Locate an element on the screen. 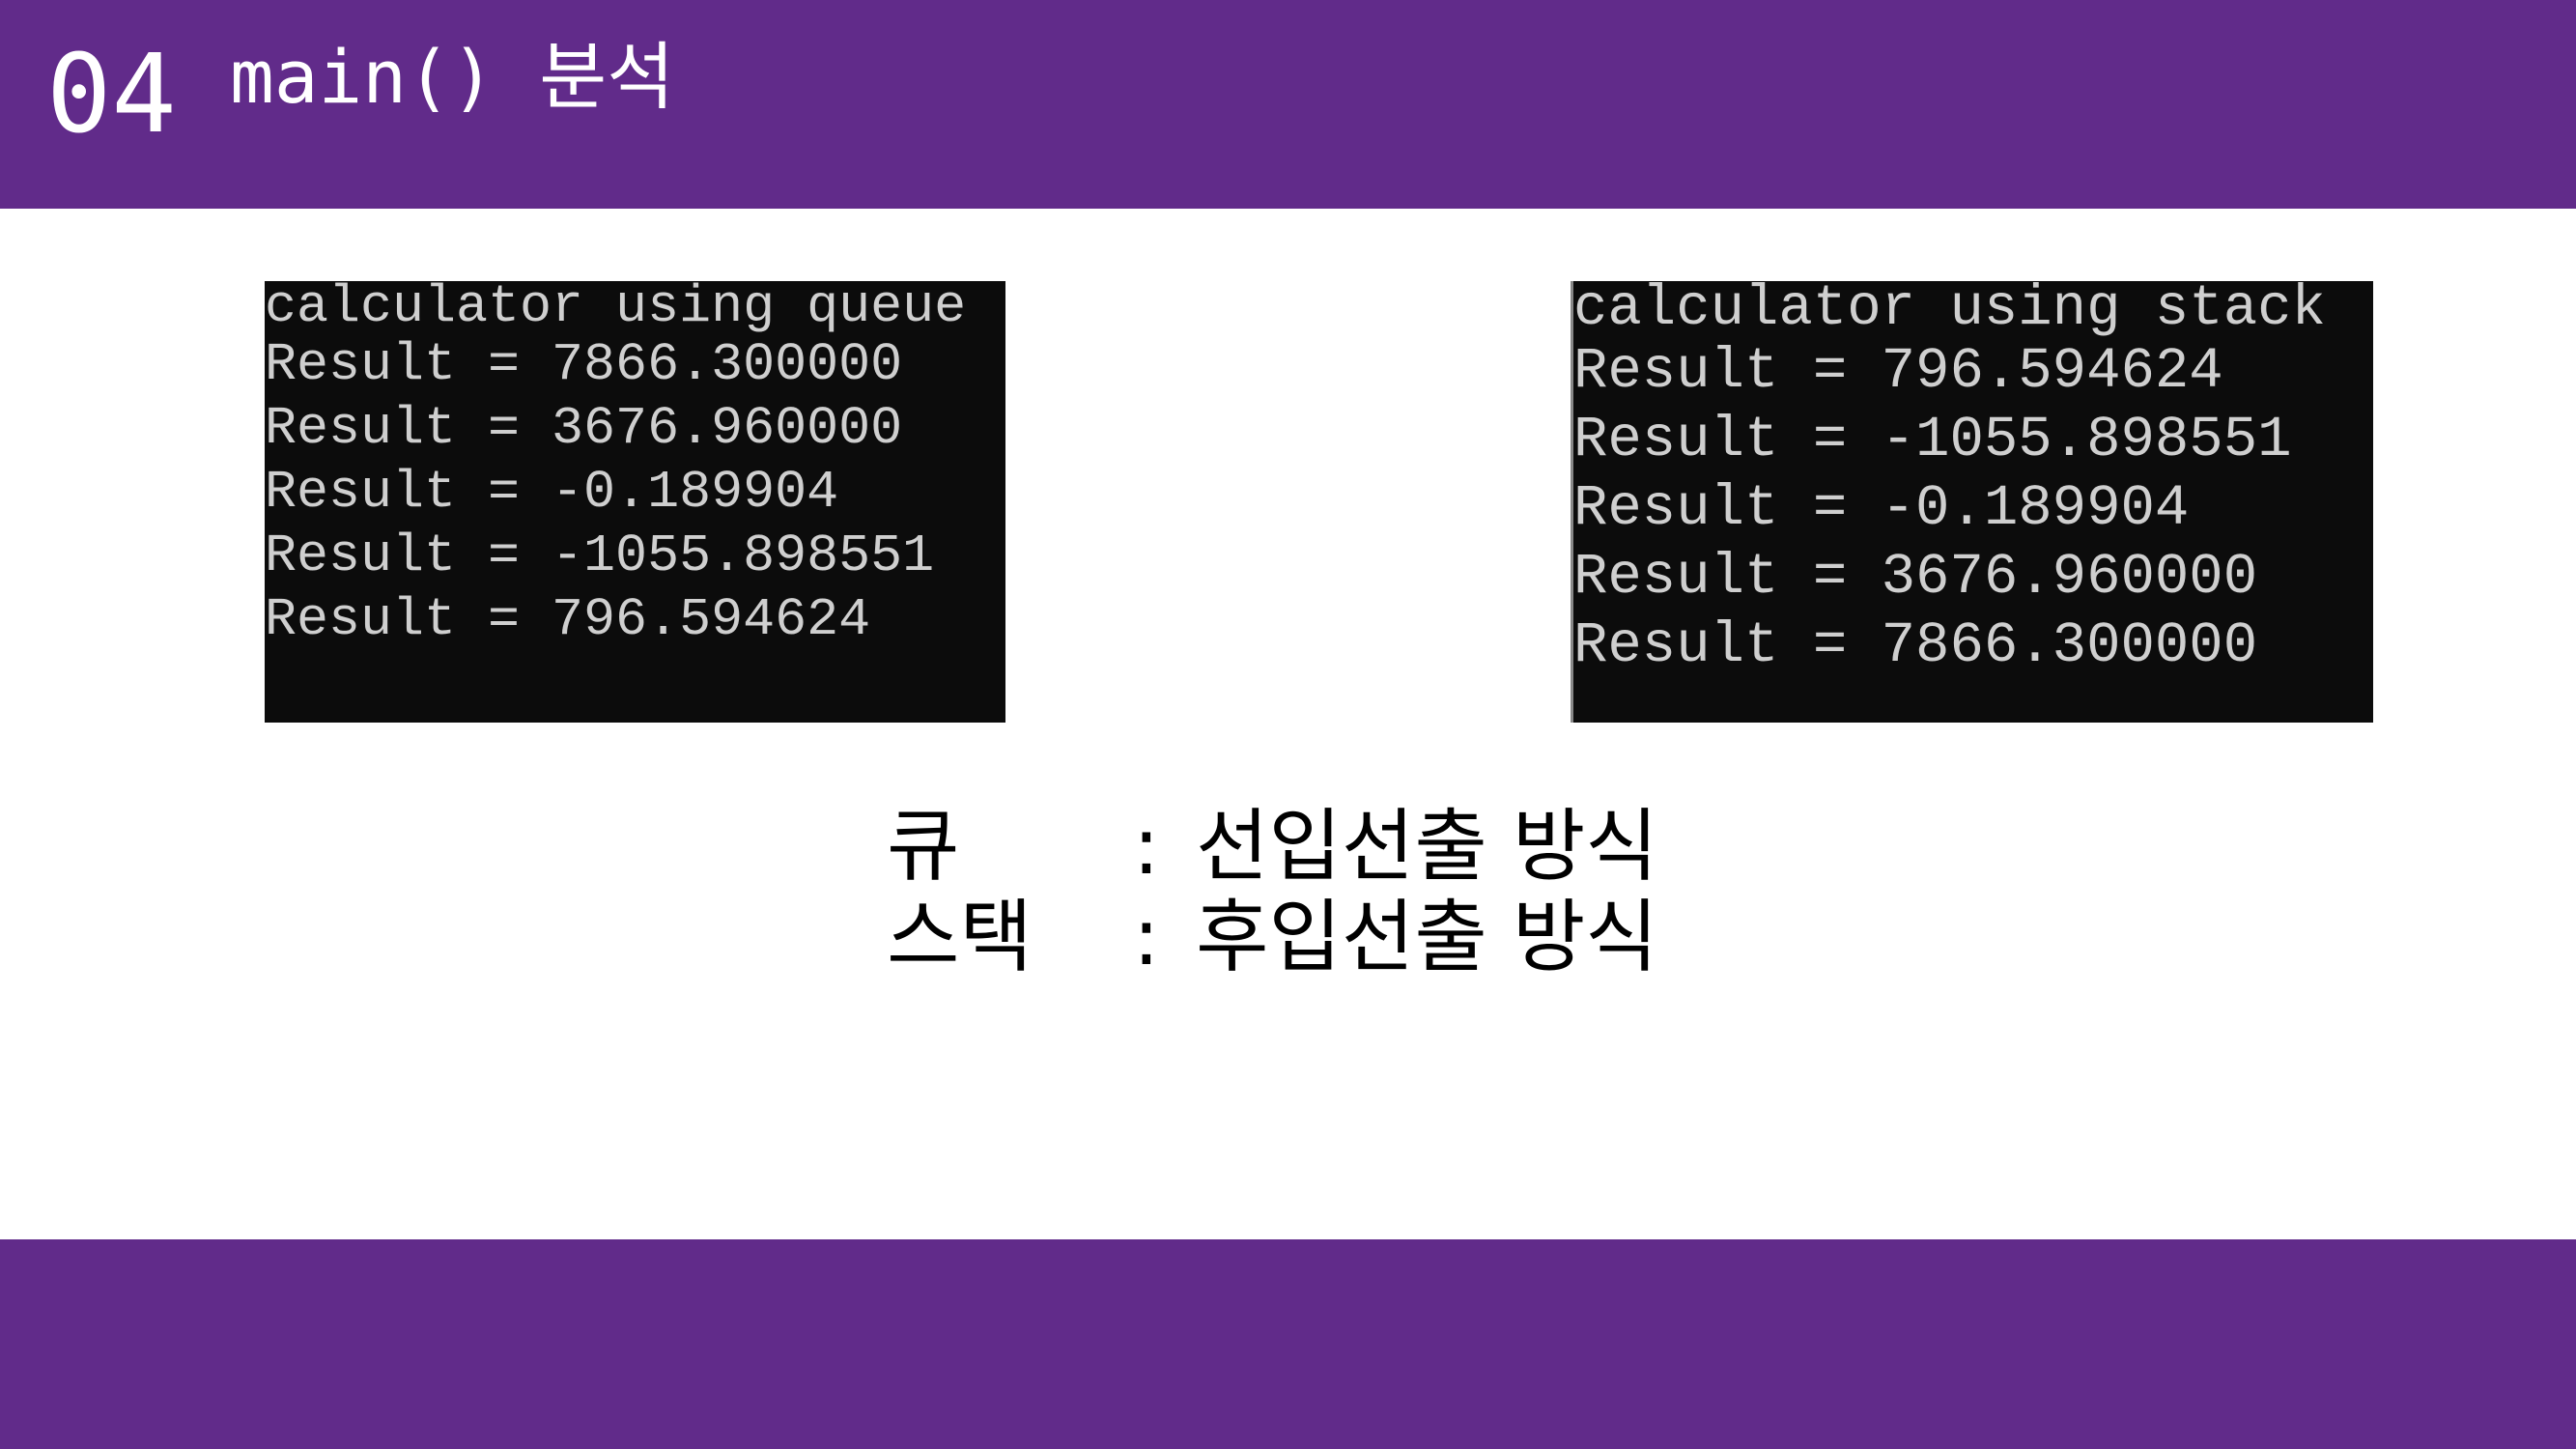 Image resolution: width=2576 pixels, height=1449 pixels. footer-bar is located at coordinates (1288, 1344).